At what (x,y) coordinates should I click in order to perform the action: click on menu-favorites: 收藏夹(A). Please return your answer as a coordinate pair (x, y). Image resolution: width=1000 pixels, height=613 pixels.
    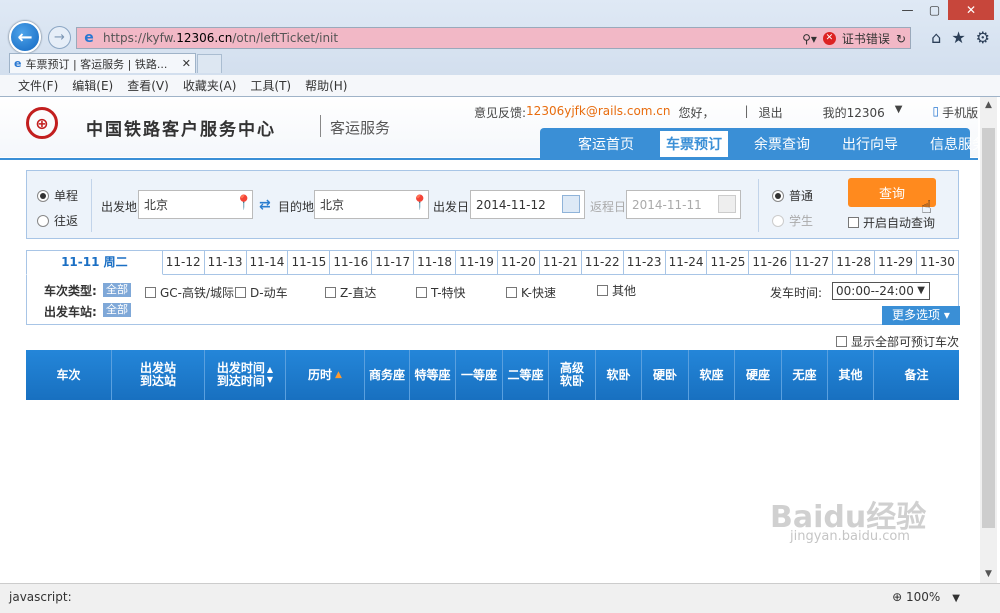
    Looking at the image, I should click on (210, 85).